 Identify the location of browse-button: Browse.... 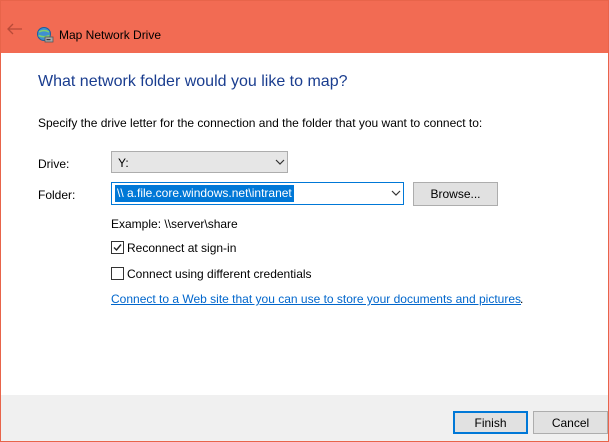
(455, 194).